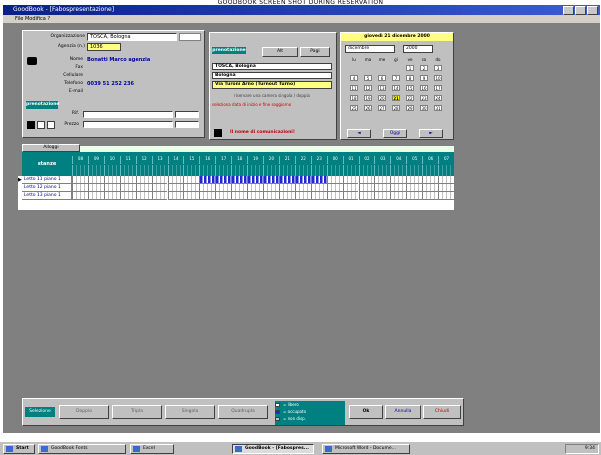 The width and height of the screenshot is (601, 455). I want to click on taskbar-button: Excel, so click(152, 449).